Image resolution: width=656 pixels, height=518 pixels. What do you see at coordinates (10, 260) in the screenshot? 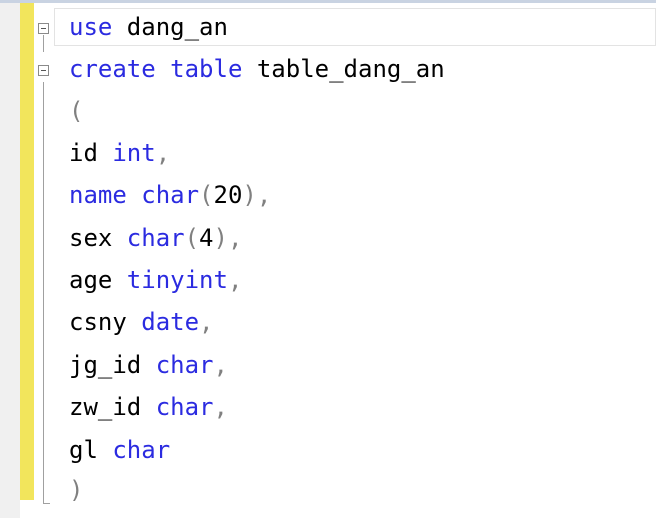
I see `editor-left-margin` at bounding box center [10, 260].